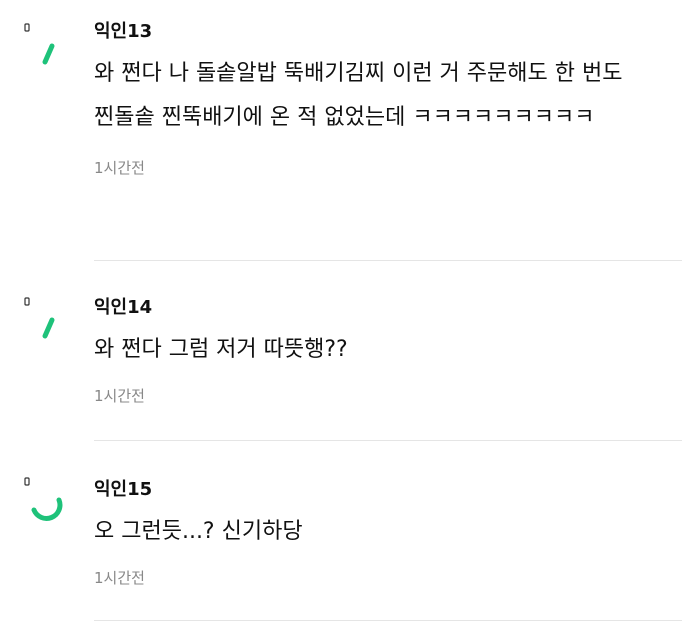  What do you see at coordinates (221, 349) in the screenshot?
I see `comment-text: 와 쩐다 그럼 저거 따뜻행??` at bounding box center [221, 349].